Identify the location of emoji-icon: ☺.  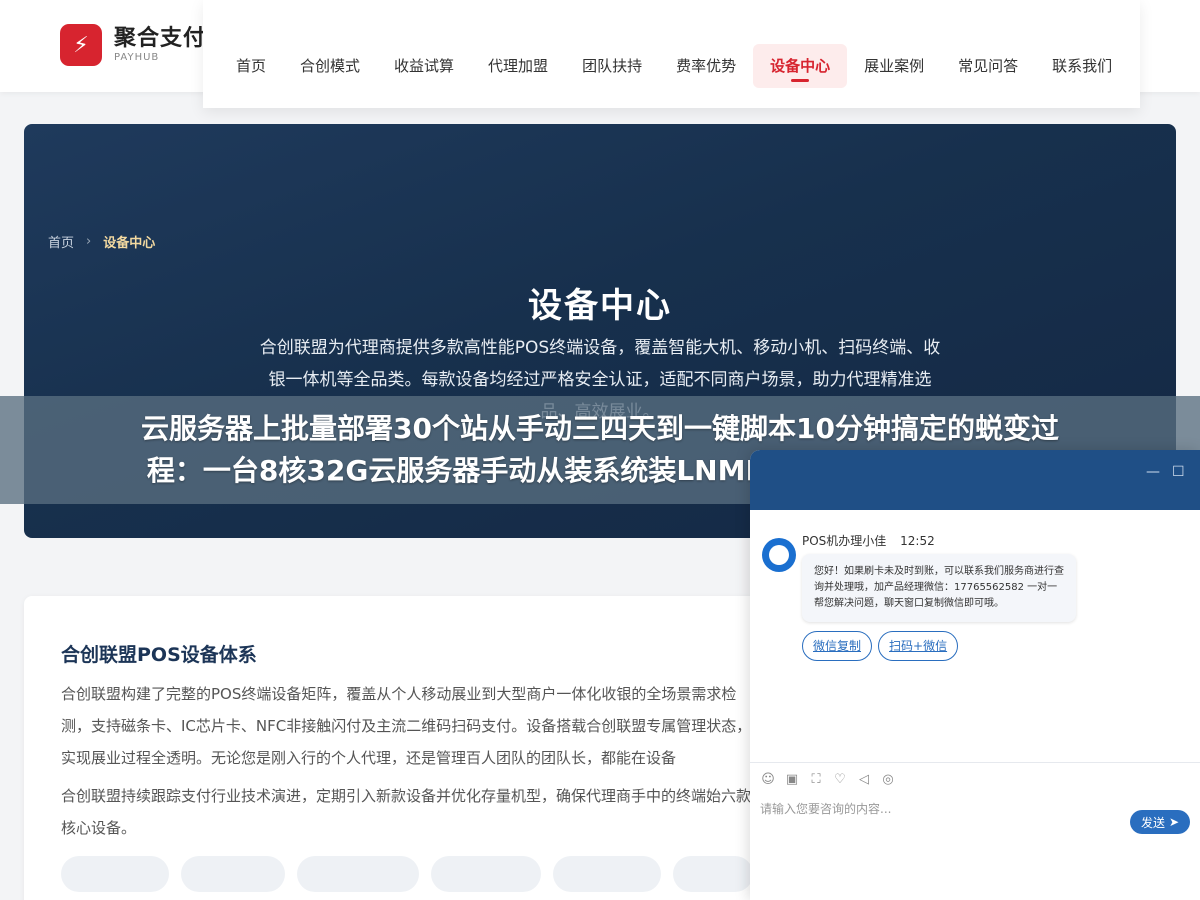
(768, 780).